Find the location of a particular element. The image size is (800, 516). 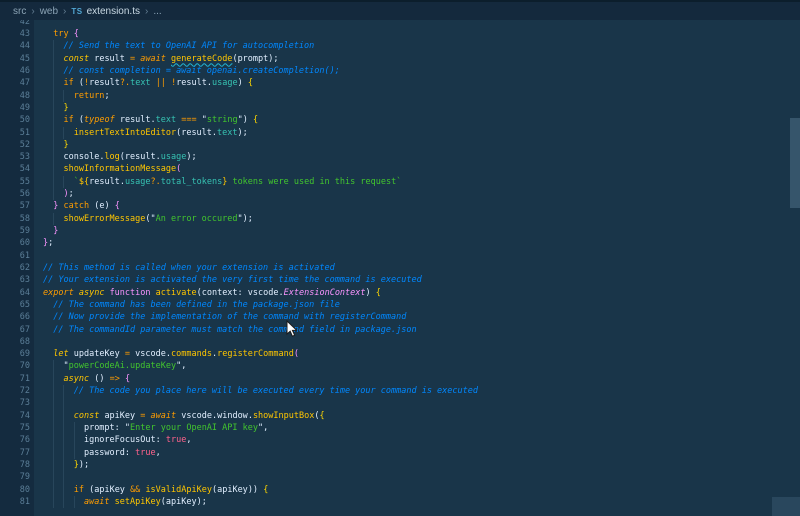

line-number: 61 is located at coordinates (17, 256).